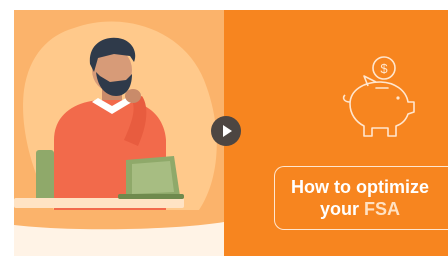 This screenshot has width=448, height=256. I want to click on play-button, so click(226, 131).